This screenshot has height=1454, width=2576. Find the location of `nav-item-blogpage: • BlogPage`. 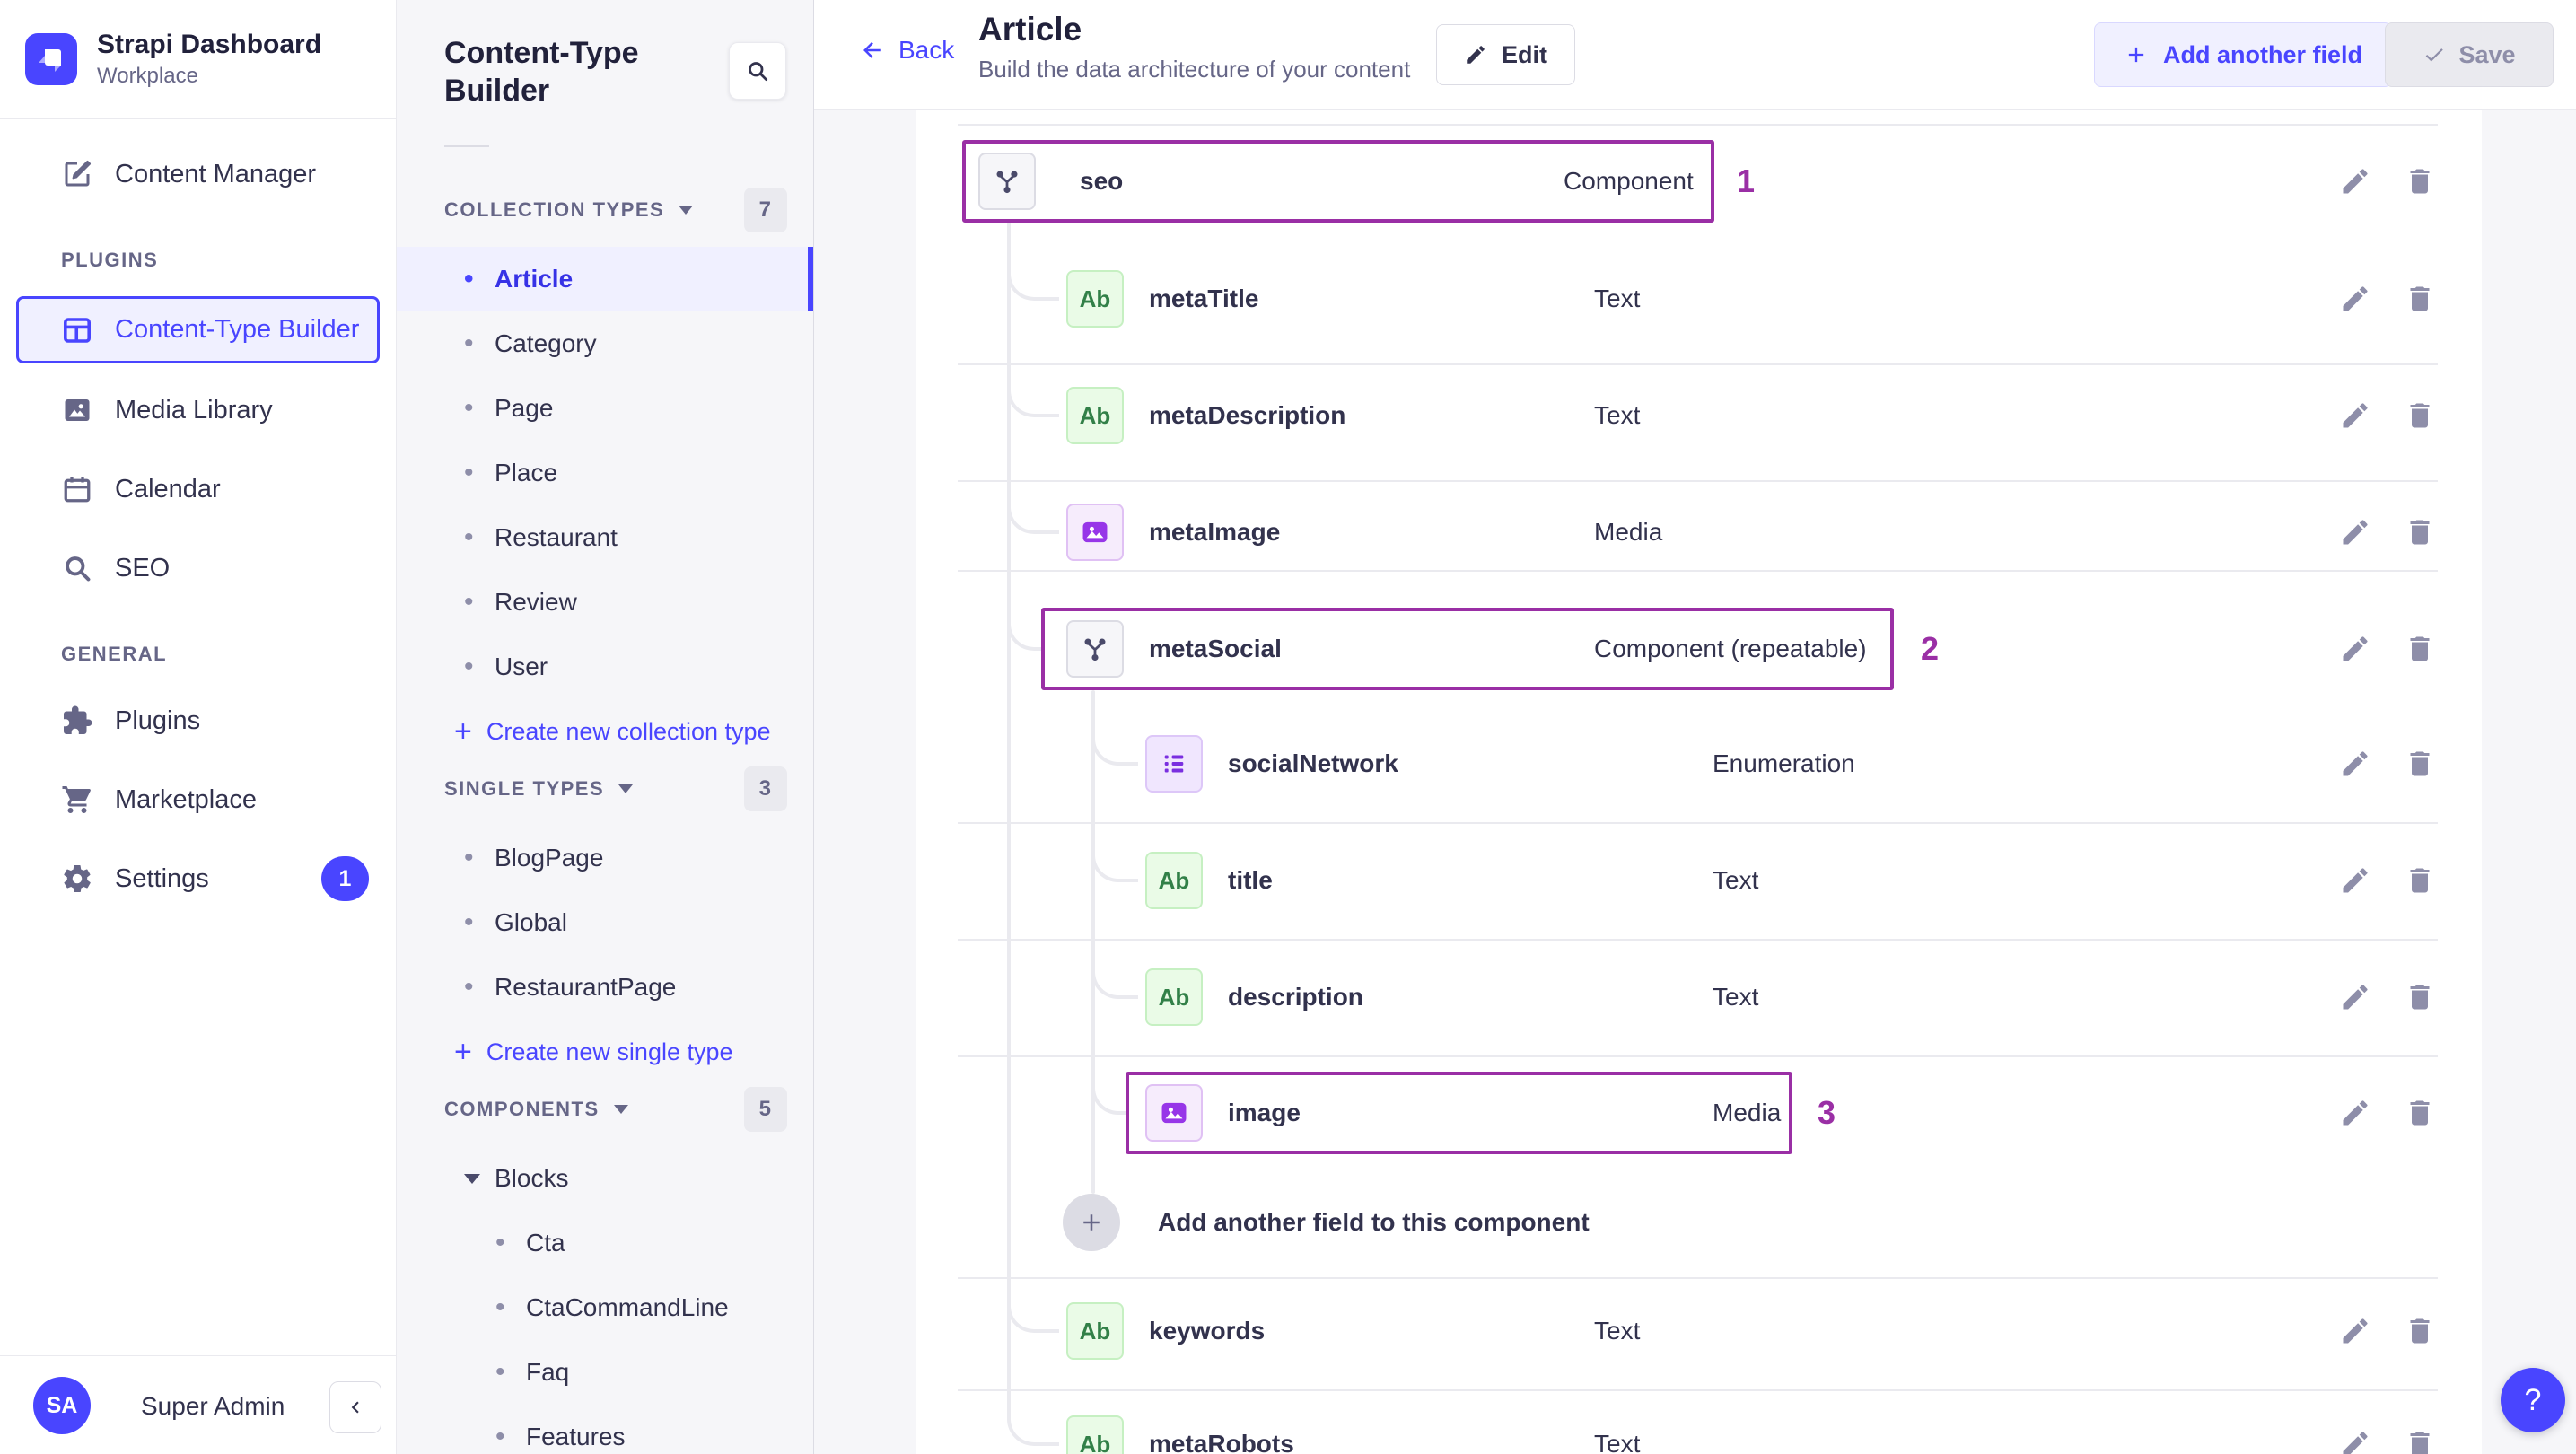

nav-item-blogpage: • BlogPage is located at coordinates (605, 858).